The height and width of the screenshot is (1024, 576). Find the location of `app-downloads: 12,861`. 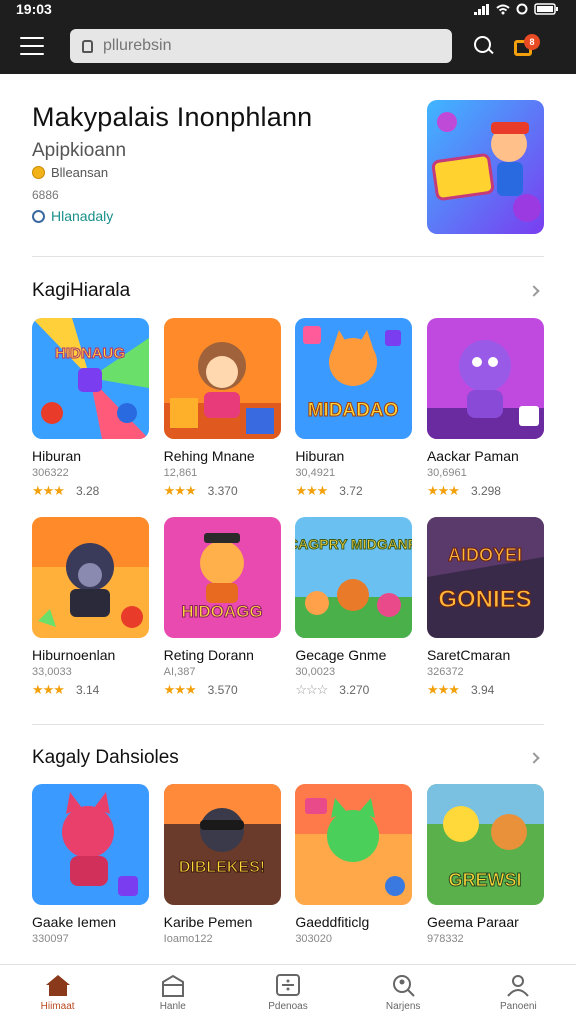

app-downloads: 12,861 is located at coordinates (180, 473).